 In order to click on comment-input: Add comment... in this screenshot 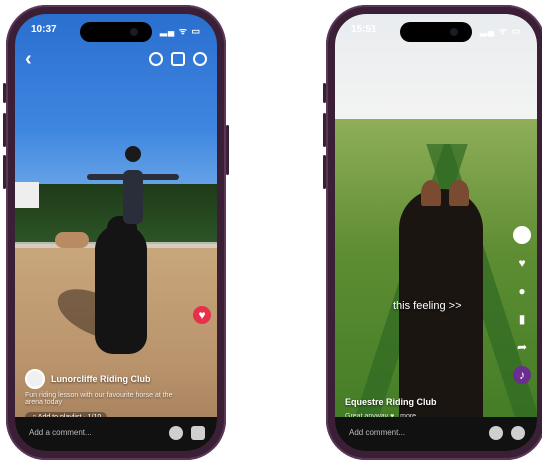, I will do `click(377, 432)`.